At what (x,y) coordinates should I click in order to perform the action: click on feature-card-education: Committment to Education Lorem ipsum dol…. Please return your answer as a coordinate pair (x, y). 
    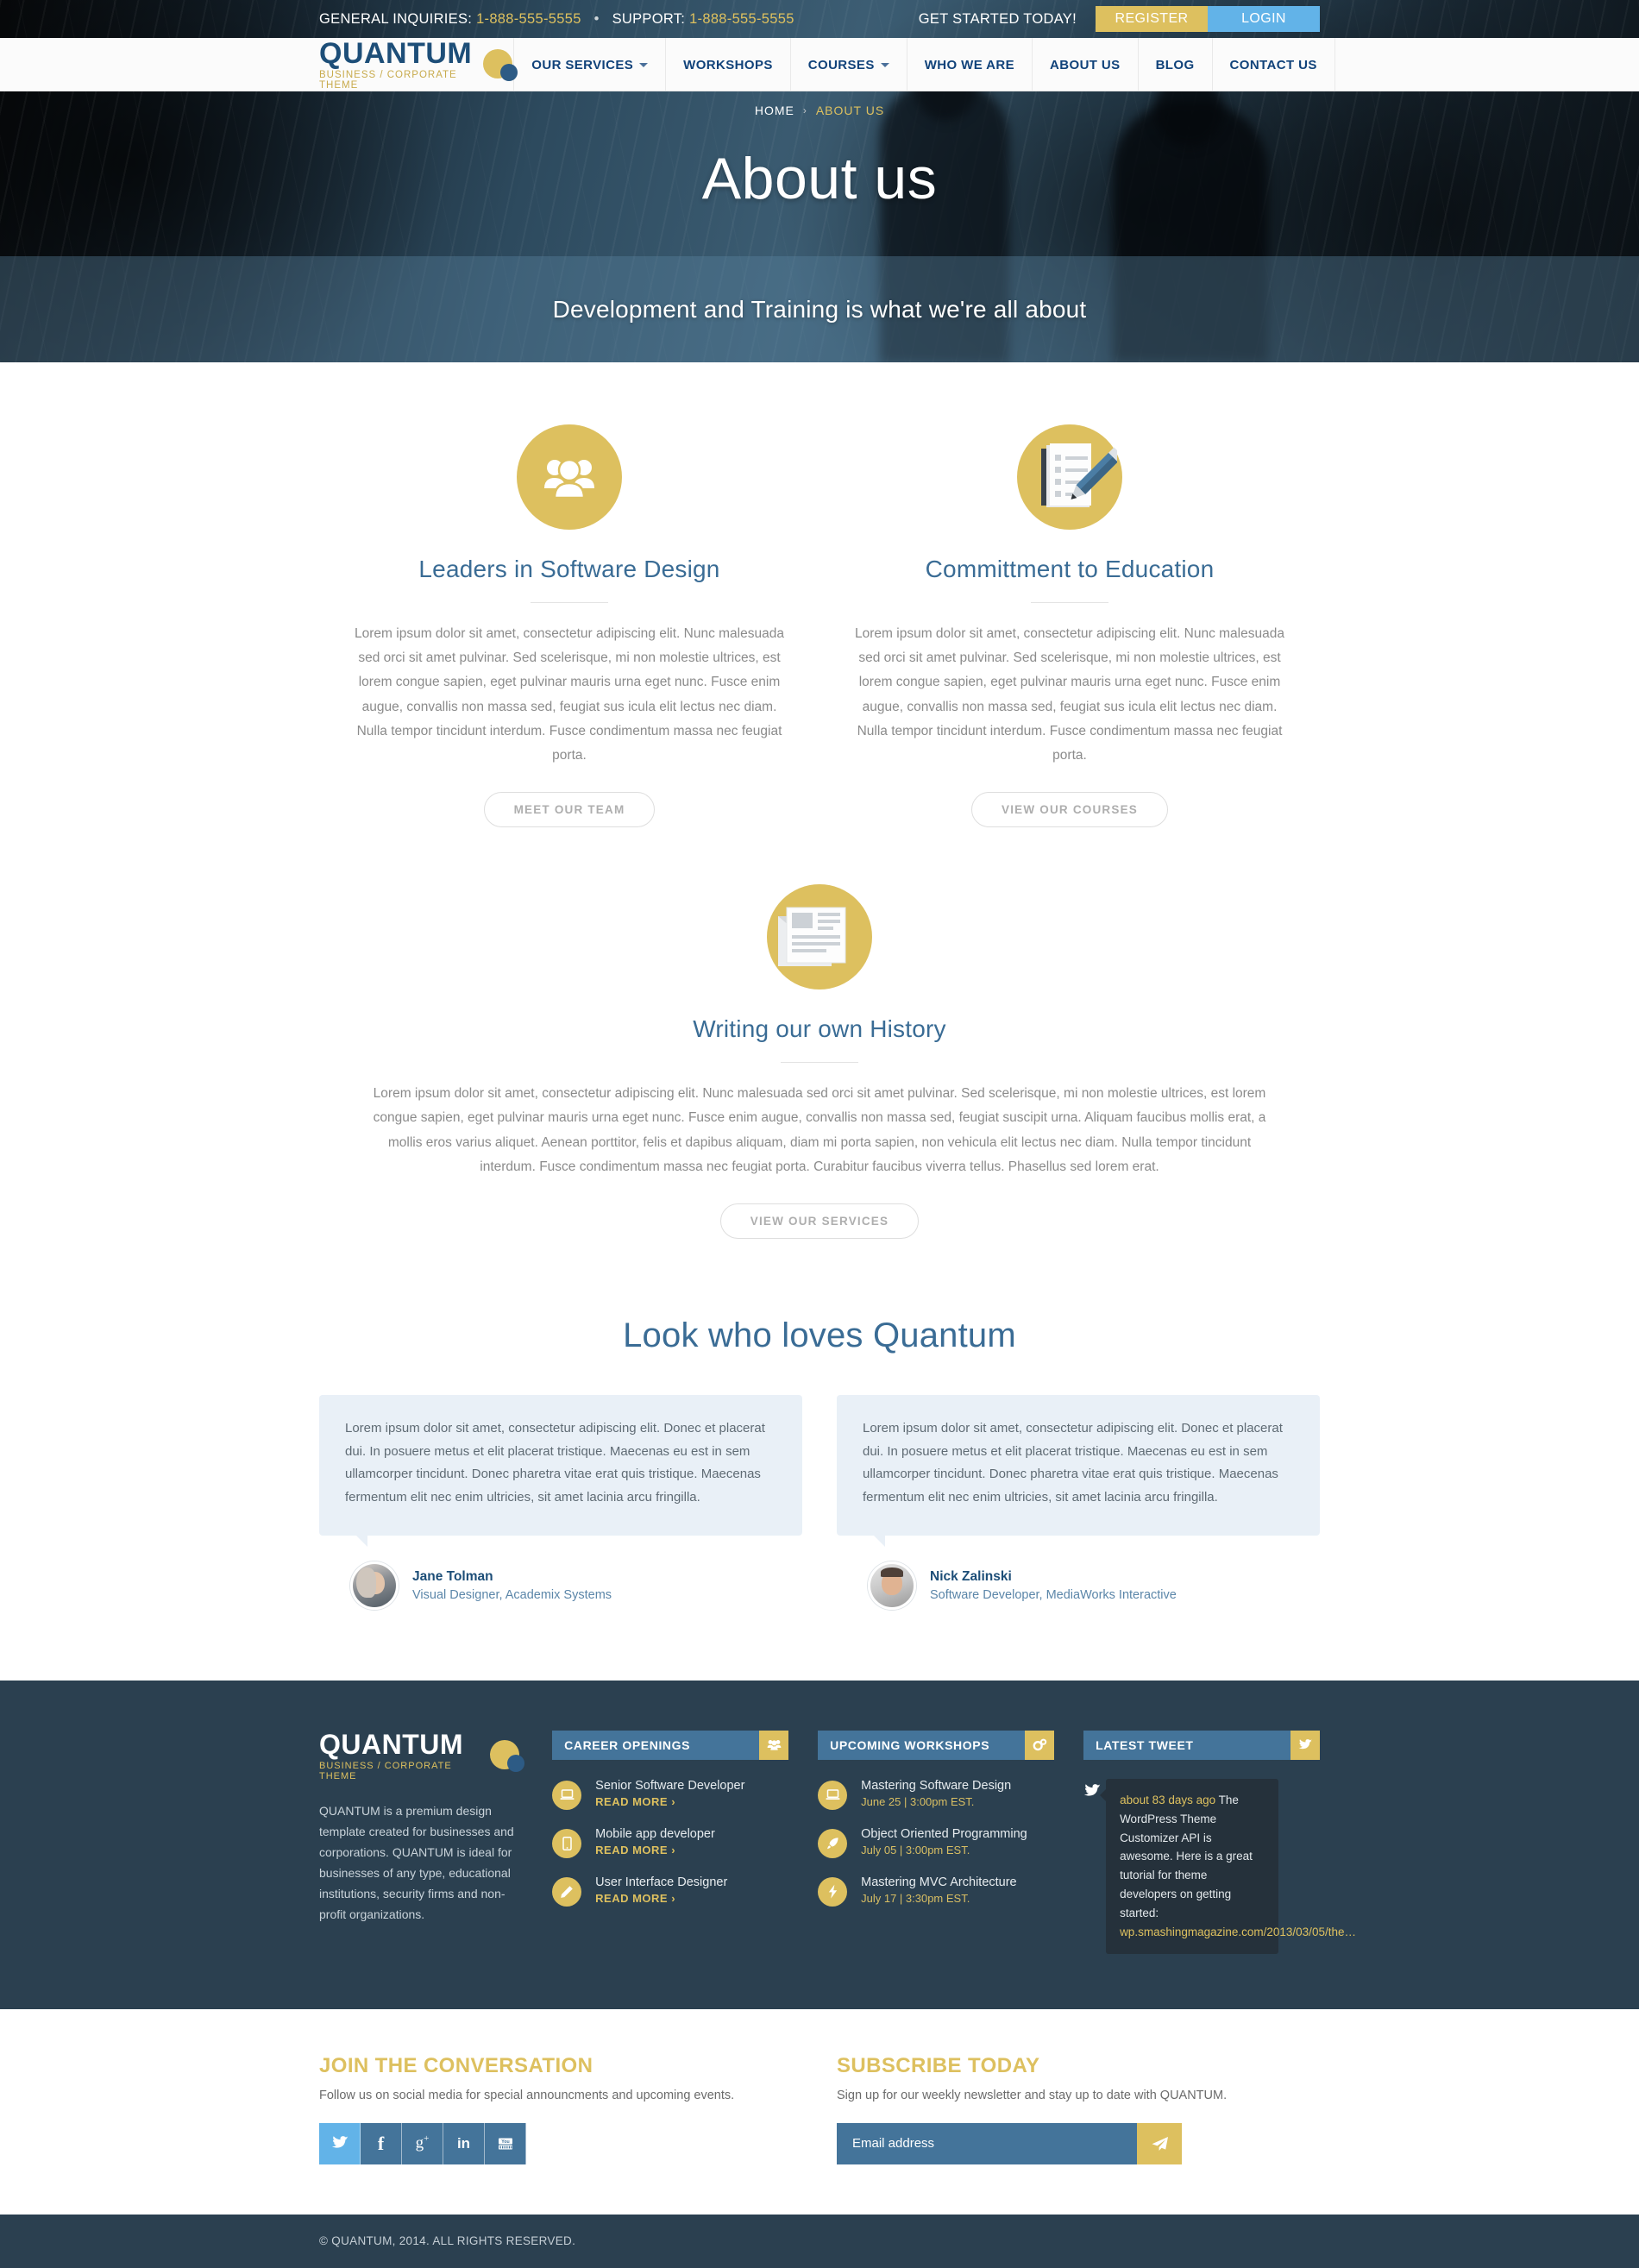
    Looking at the image, I should click on (1070, 626).